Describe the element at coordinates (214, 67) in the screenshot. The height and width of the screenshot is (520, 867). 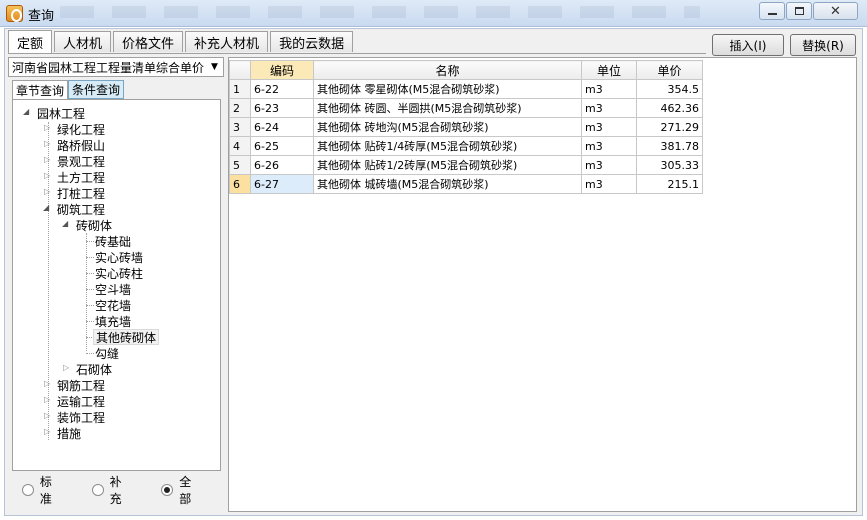
I see `chevron-down-icon: ▼` at that location.